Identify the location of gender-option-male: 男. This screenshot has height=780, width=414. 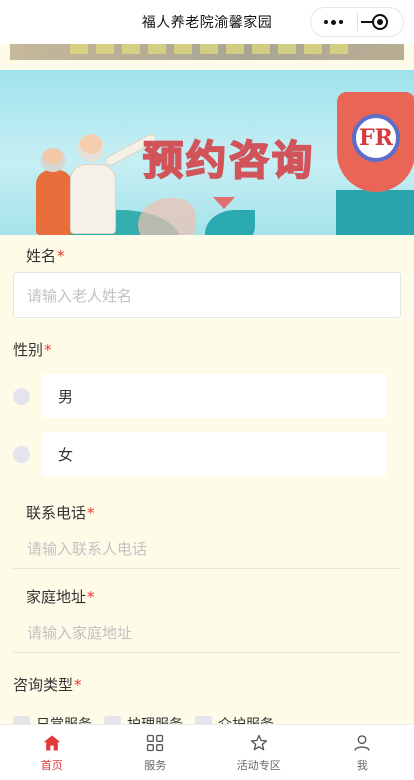
(200, 396).